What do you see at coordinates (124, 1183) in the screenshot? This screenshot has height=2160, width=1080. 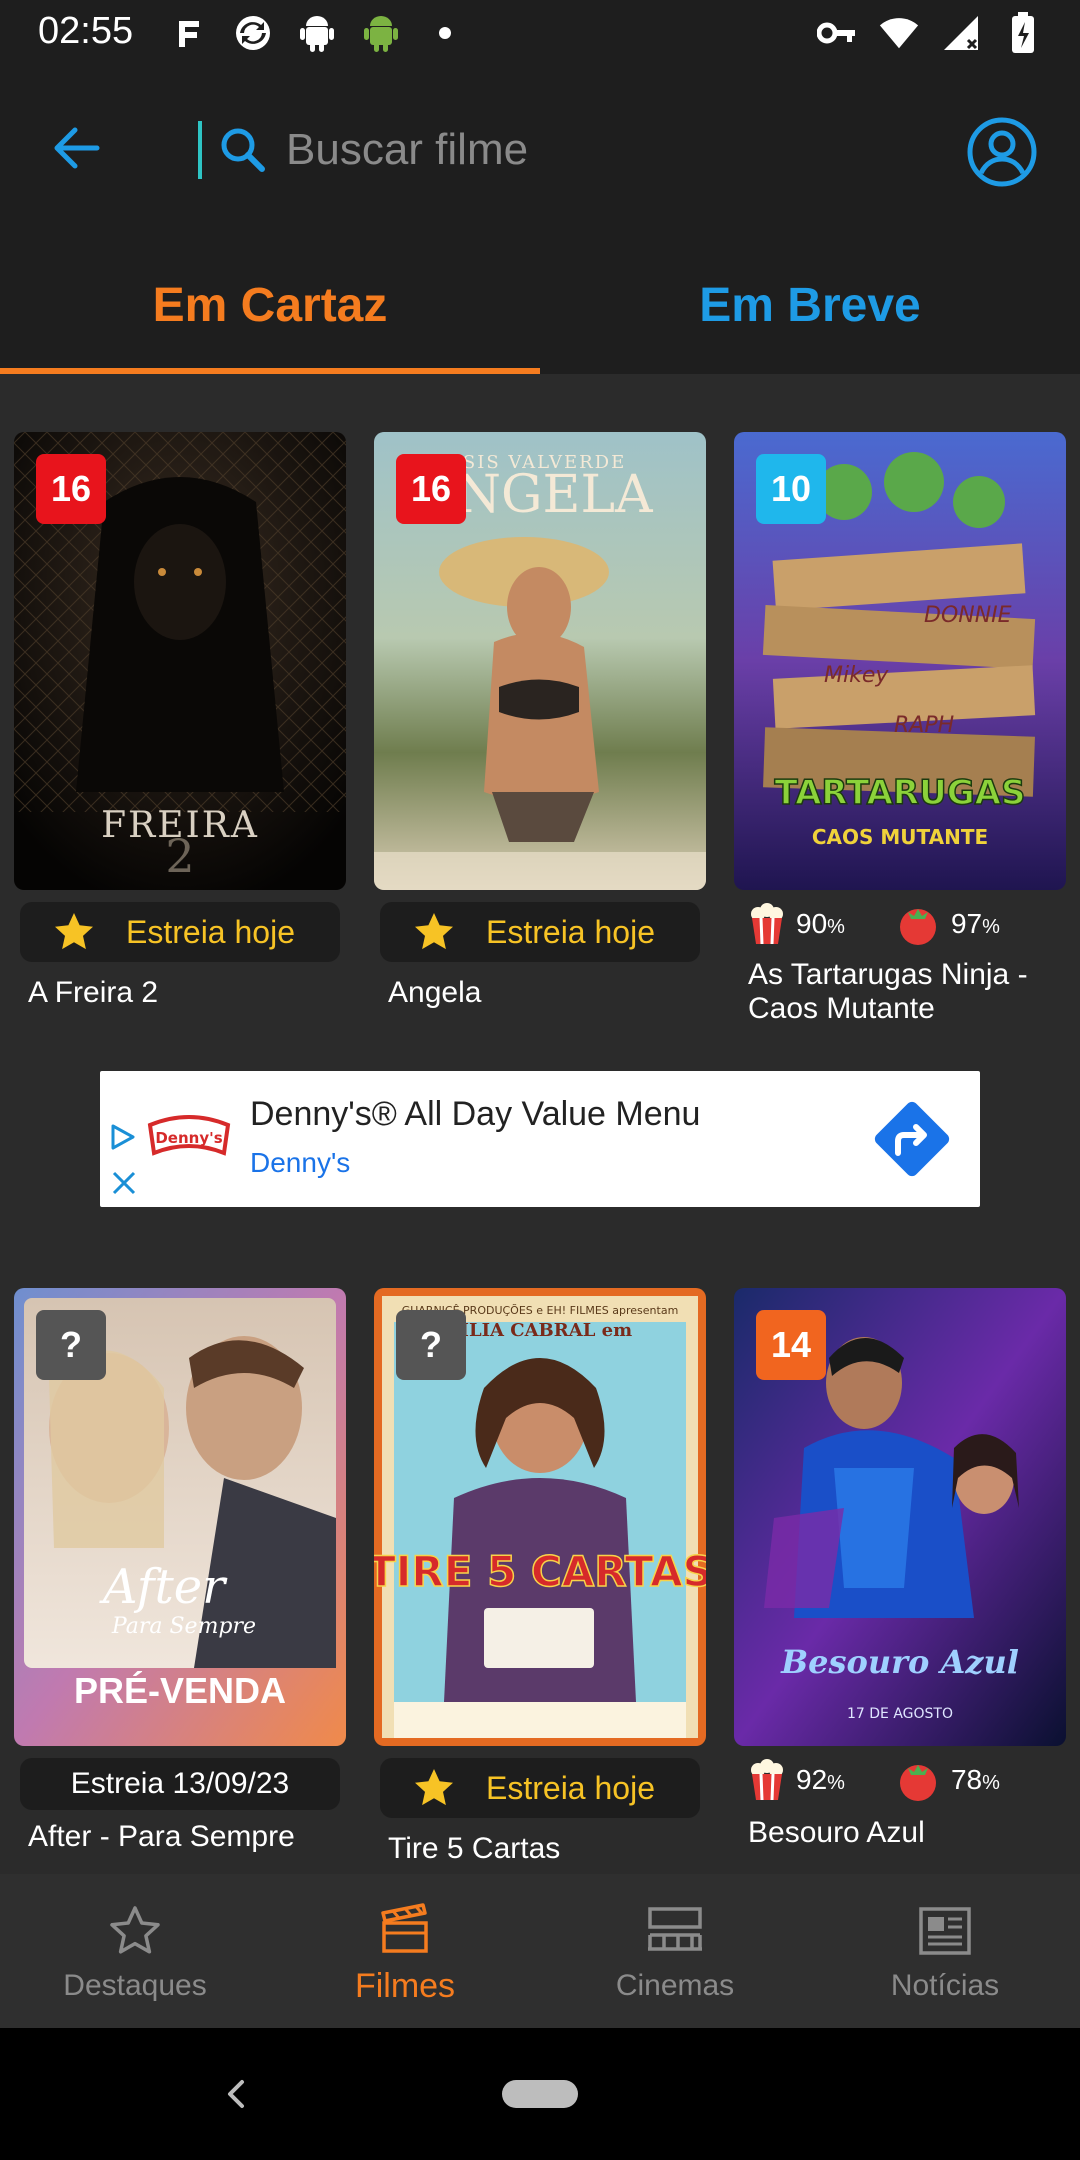 I see `ad-close-icon` at bounding box center [124, 1183].